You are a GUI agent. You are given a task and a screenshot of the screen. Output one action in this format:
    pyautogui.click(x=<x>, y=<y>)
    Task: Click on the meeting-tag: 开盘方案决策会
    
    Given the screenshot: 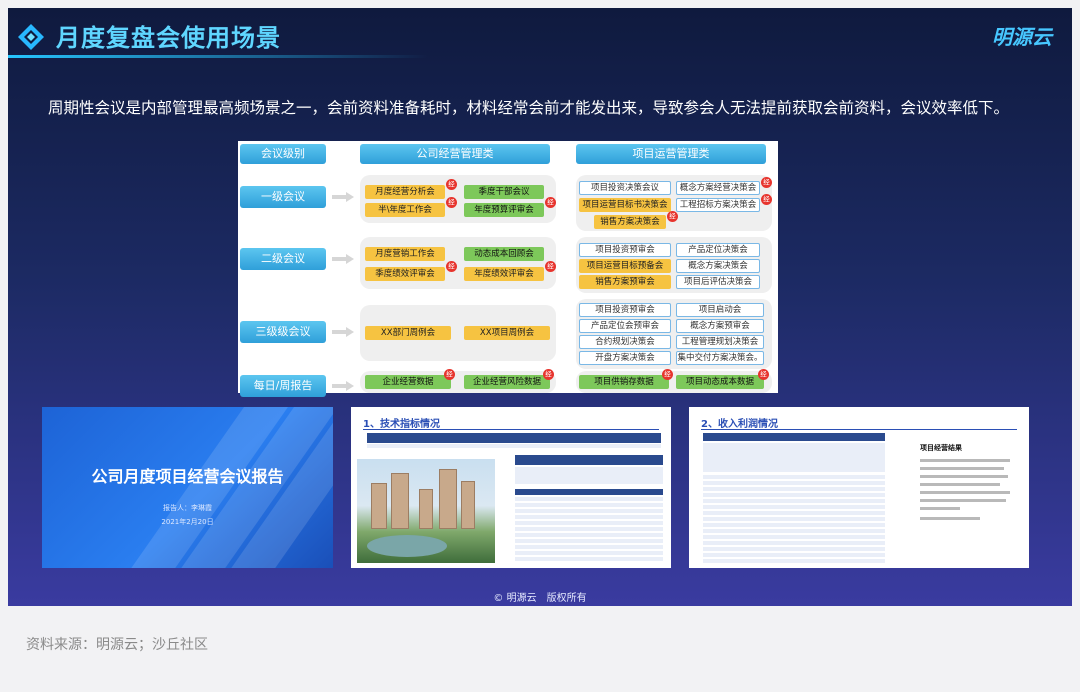 What is the action you would take?
    pyautogui.click(x=625, y=358)
    